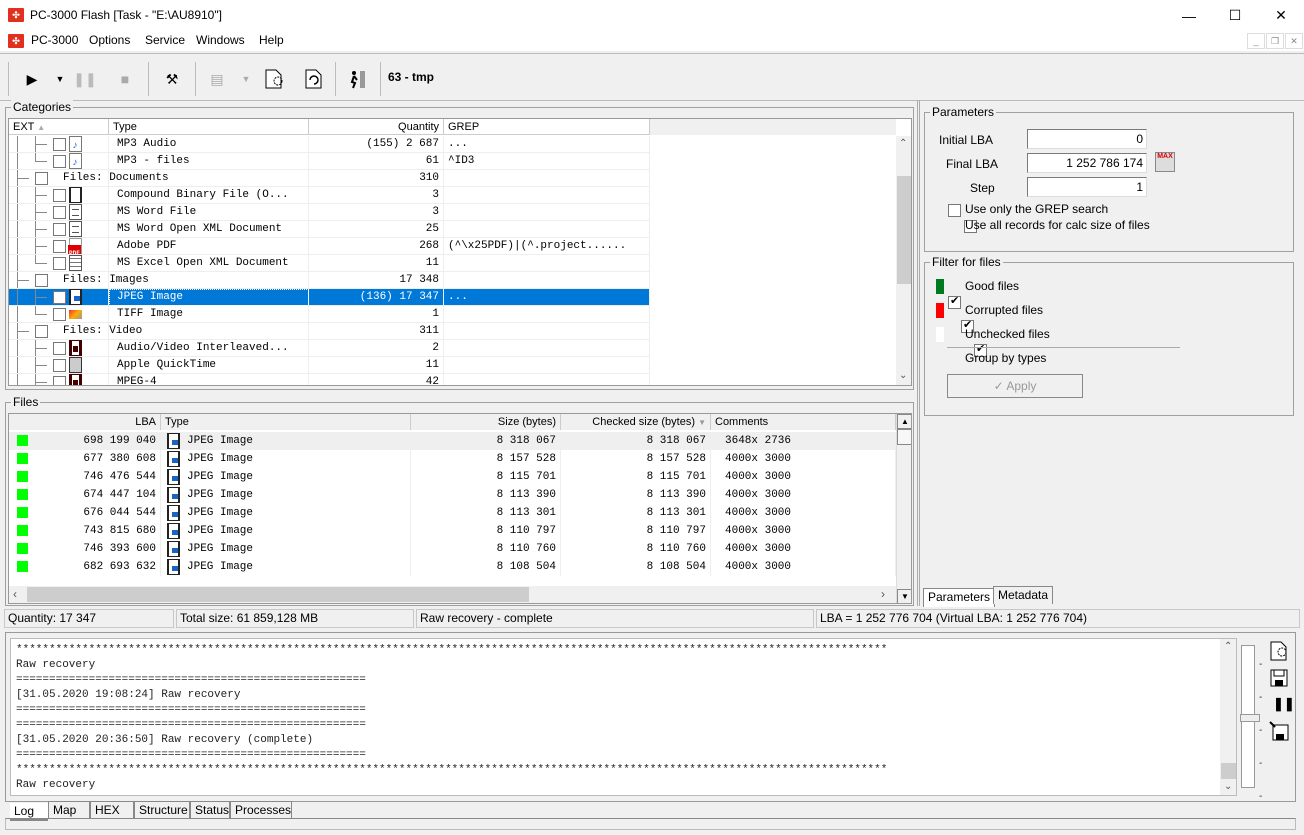 The height and width of the screenshot is (835, 1304). I want to click on tab-hex: HEX, so click(112, 810).